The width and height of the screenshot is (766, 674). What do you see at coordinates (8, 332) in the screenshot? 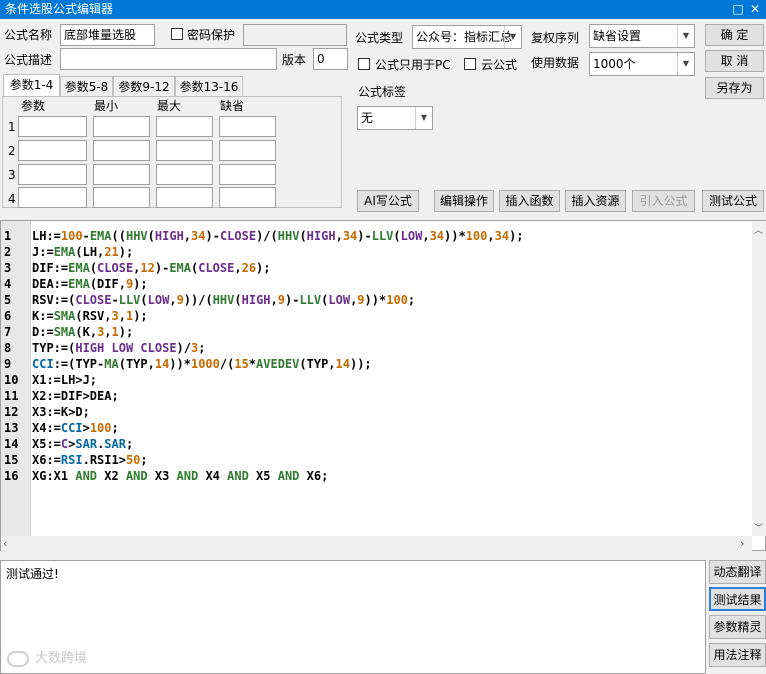
I see `line-number: 7` at bounding box center [8, 332].